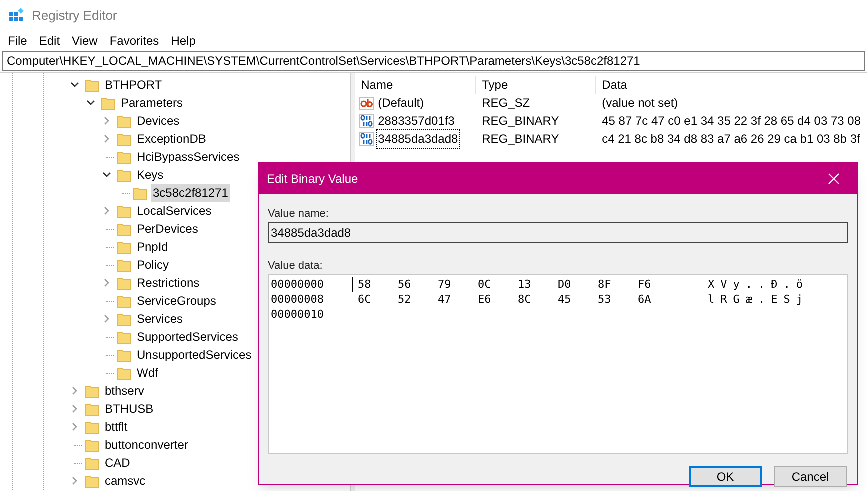 The image size is (867, 491). What do you see at coordinates (150, 175) in the screenshot?
I see `tree-item: Keys` at bounding box center [150, 175].